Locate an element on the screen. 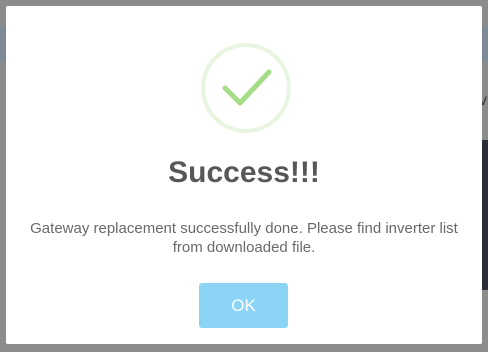  success-icon-ring is located at coordinates (246, 88).